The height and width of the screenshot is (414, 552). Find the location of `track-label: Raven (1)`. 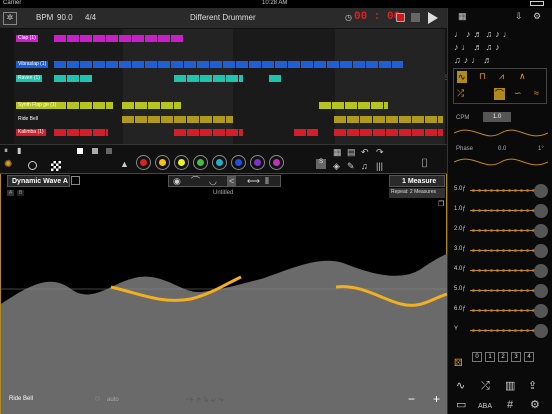

track-label: Raven (1) is located at coordinates (29, 78).